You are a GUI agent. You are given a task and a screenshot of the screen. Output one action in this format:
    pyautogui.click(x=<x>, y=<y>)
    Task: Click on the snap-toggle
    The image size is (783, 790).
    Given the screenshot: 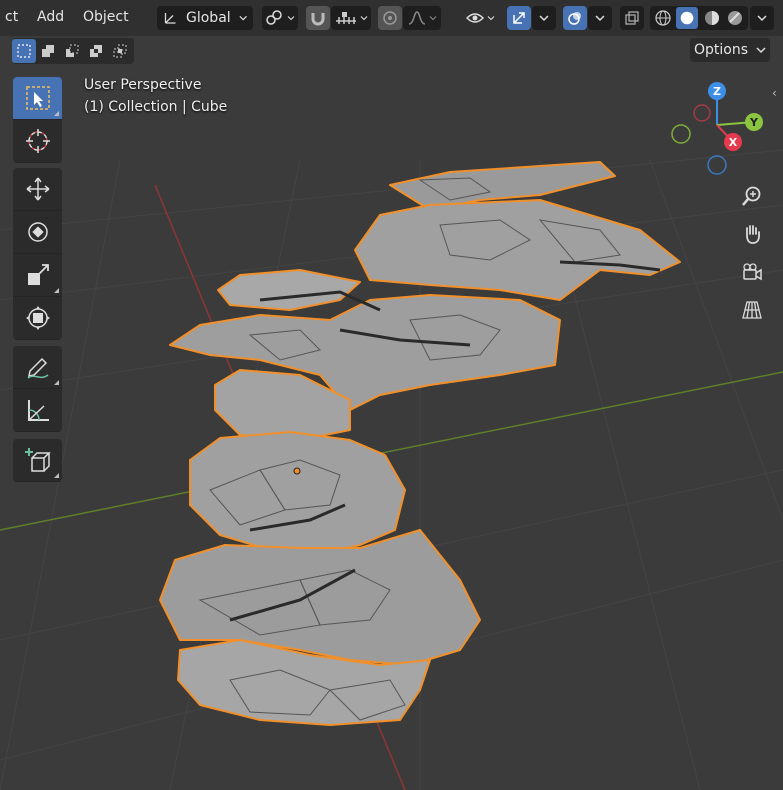 What is the action you would take?
    pyautogui.click(x=318, y=18)
    